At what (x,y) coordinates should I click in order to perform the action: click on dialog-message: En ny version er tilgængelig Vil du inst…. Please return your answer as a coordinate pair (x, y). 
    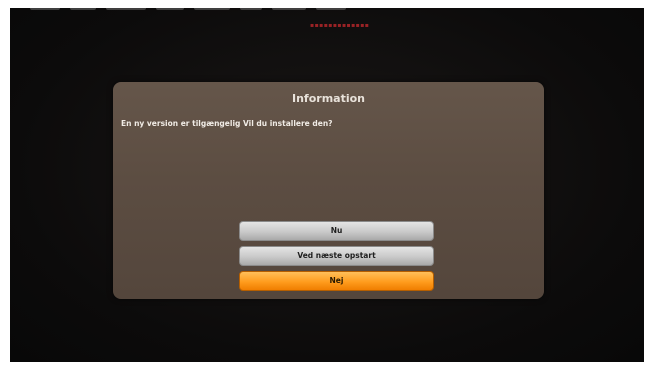
    Looking at the image, I should click on (227, 123).